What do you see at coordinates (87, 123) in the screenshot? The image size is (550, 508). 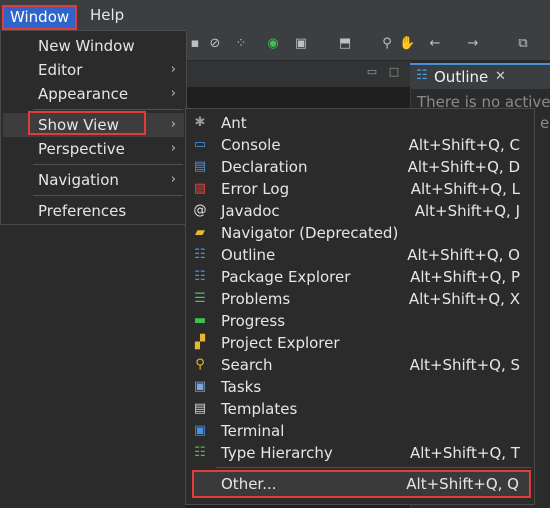 I see `show-view-highlight-box` at bounding box center [87, 123].